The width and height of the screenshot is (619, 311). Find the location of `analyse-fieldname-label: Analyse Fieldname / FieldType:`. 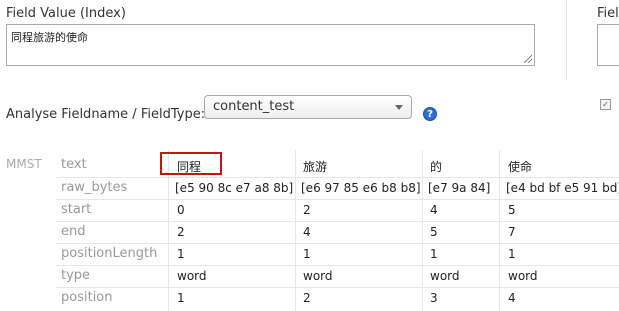

analyse-fieldname-label: Analyse Fieldname / FieldType: is located at coordinates (106, 114).